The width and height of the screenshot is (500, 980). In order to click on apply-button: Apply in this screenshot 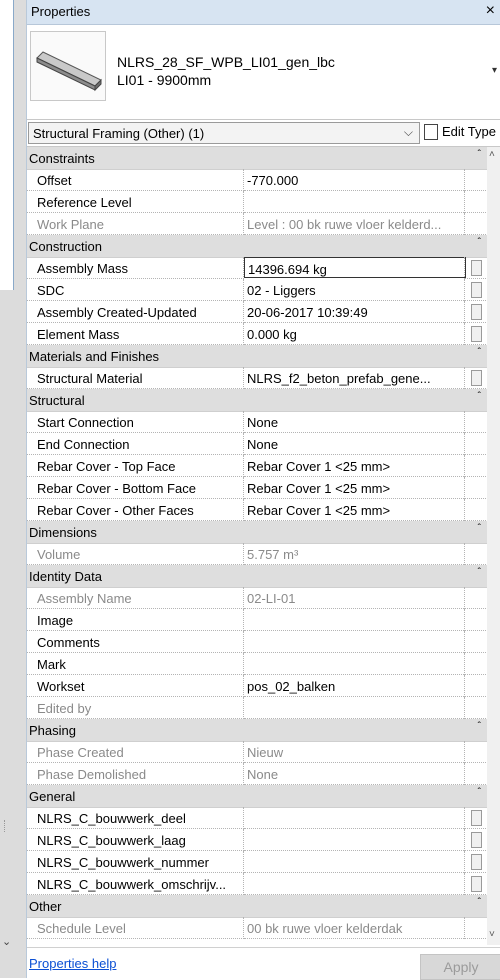, I will do `click(460, 967)`.